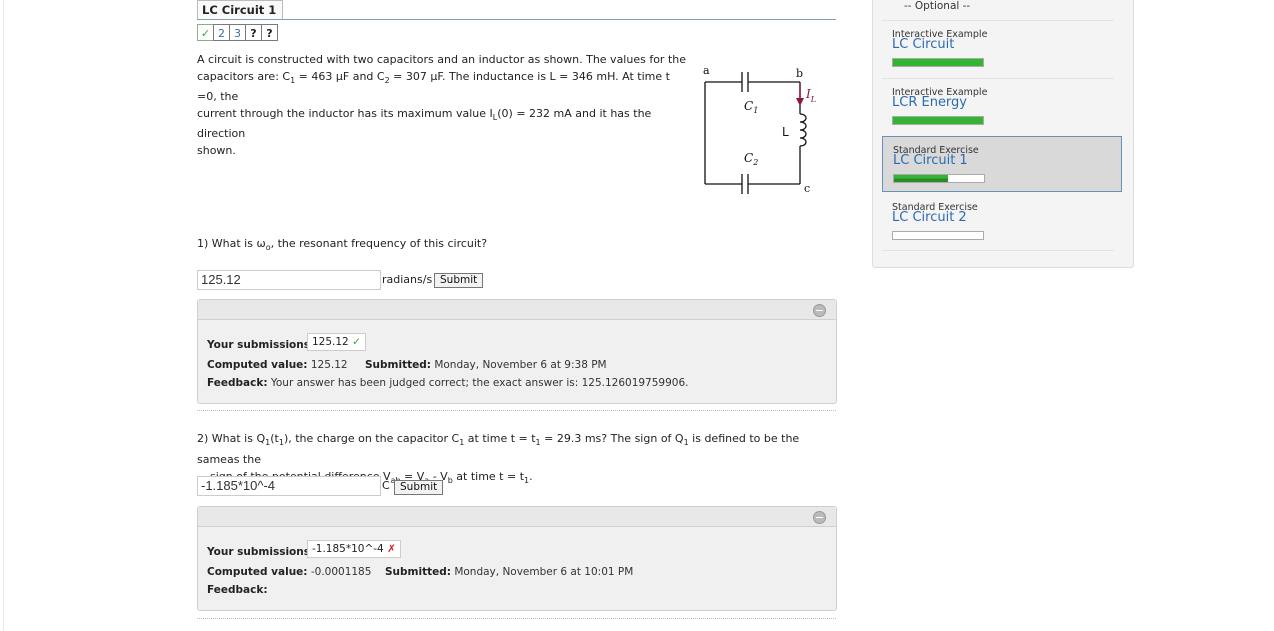 Image resolution: width=1274 pixels, height=631 pixels. What do you see at coordinates (923, 44) in the screenshot?
I see `sidebar-item-name: LC Circuit` at bounding box center [923, 44].